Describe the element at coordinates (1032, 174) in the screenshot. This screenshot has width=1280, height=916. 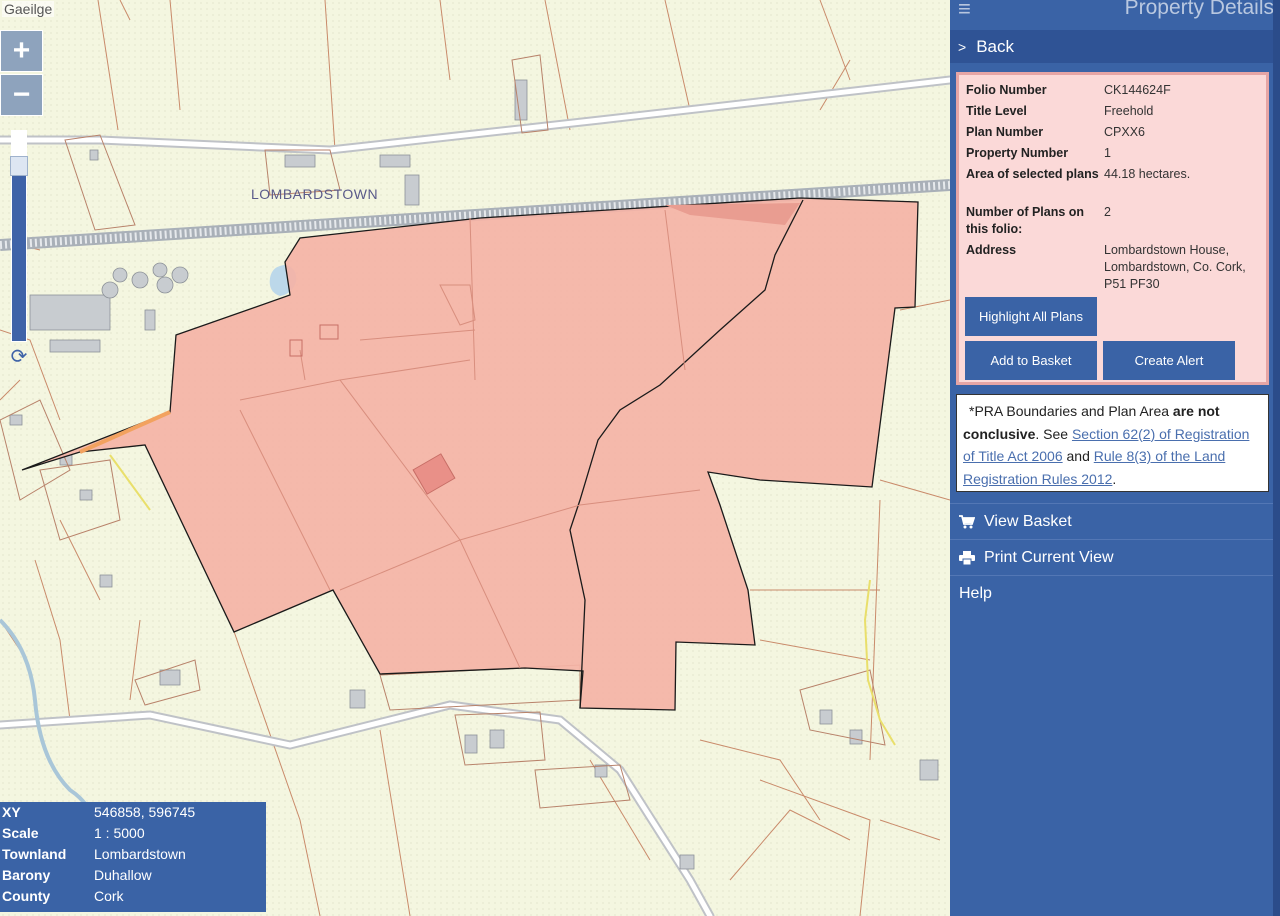
I see `detail-key: Area of selected plans` at that location.